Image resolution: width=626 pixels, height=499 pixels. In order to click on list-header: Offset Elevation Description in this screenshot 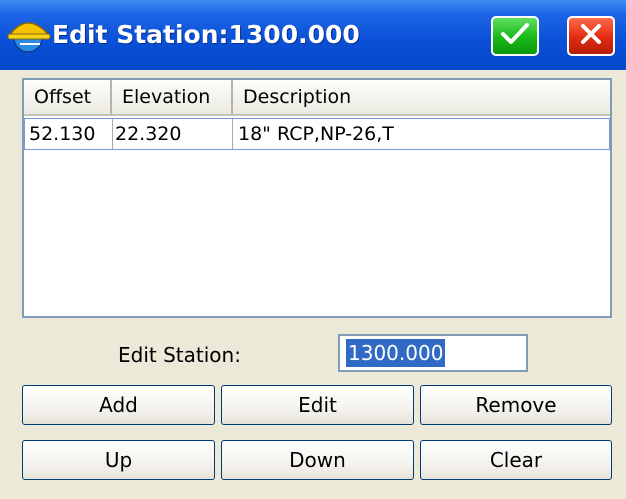, I will do `click(317, 98)`.